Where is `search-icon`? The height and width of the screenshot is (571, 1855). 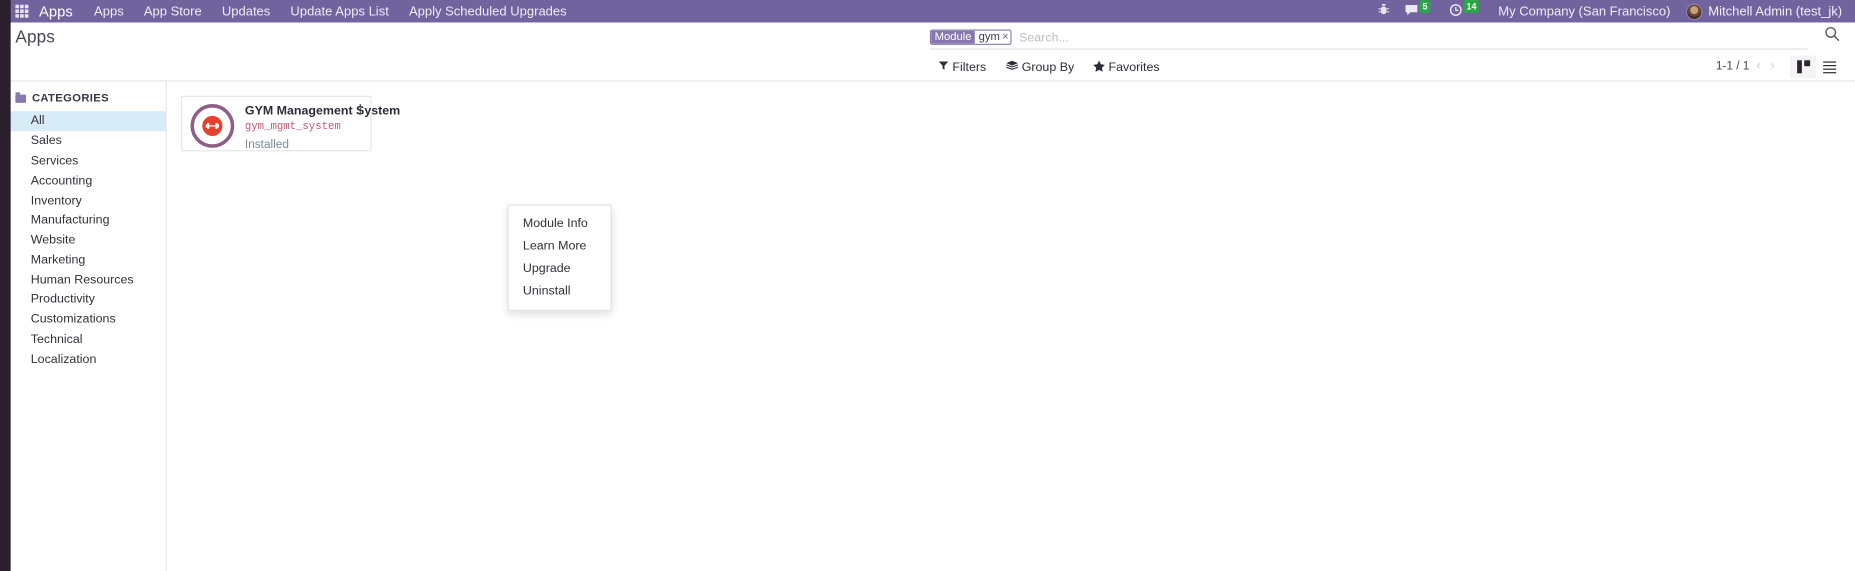 search-icon is located at coordinates (1832, 36).